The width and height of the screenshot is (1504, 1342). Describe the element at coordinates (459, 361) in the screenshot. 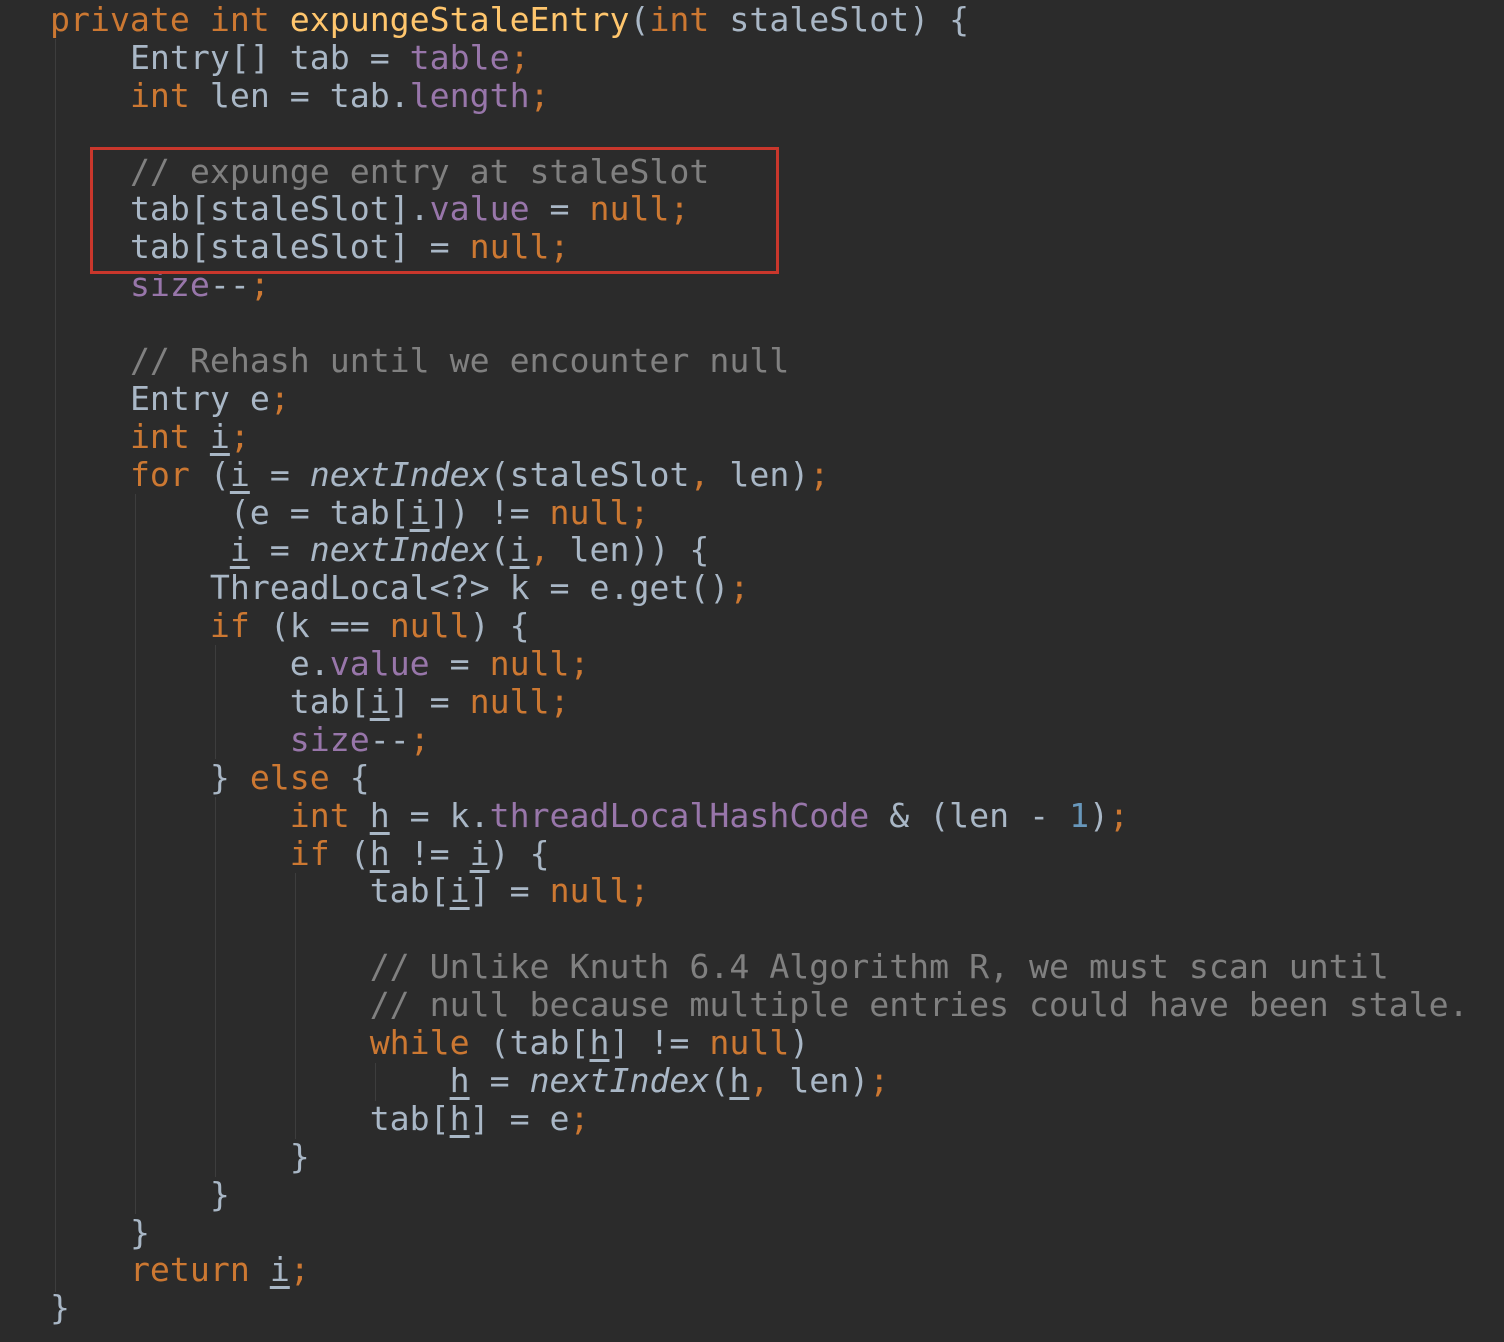

I see `code-token: // Rehash until we encounter null` at that location.